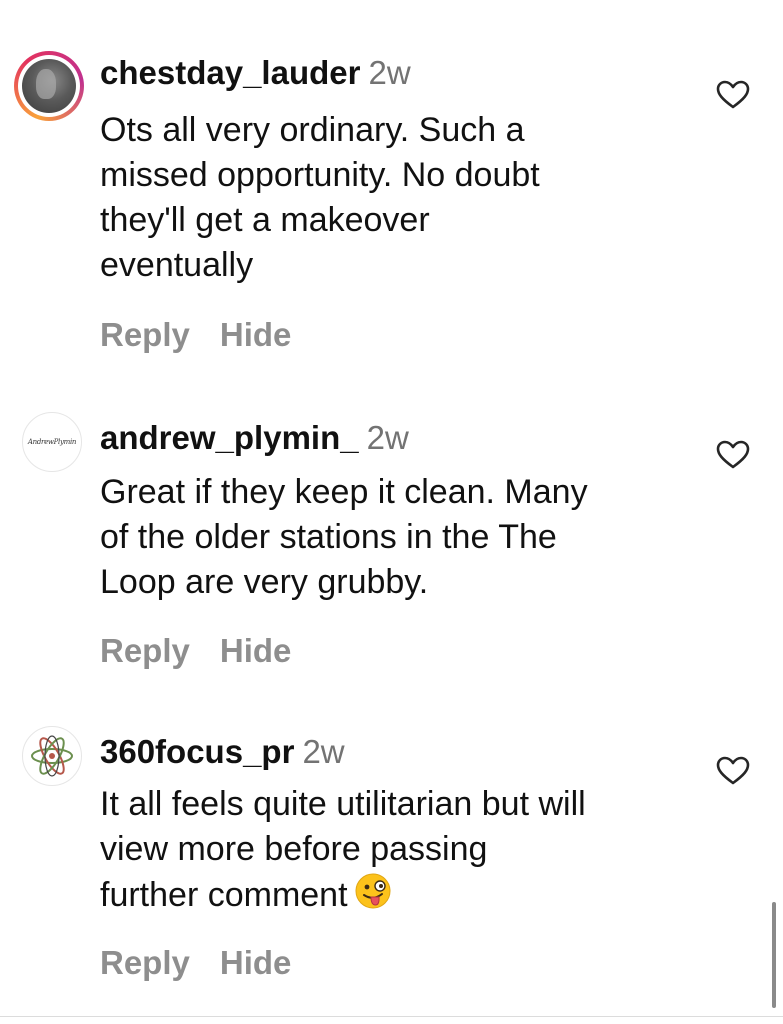  Describe the element at coordinates (224, 895) in the screenshot. I see `comment-line: further comment` at that location.